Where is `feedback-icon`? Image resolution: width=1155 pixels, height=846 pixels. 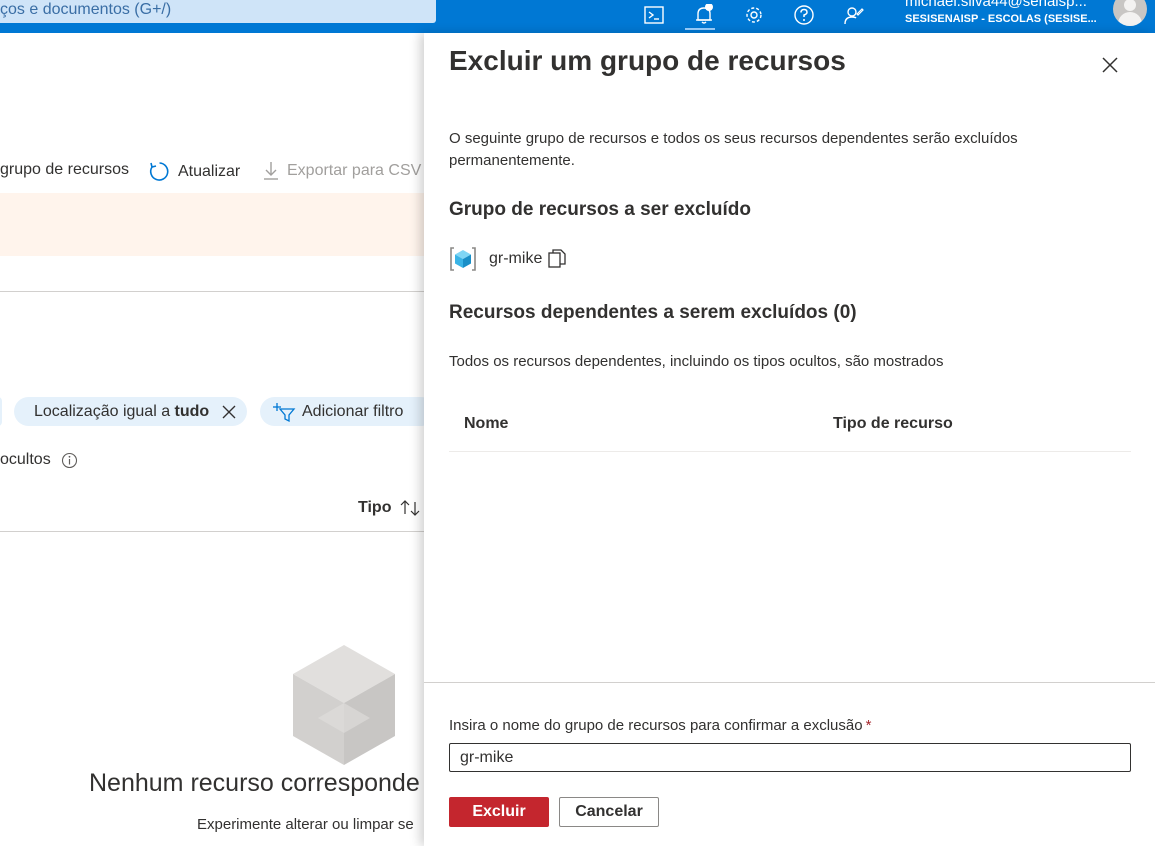 feedback-icon is located at coordinates (854, 16).